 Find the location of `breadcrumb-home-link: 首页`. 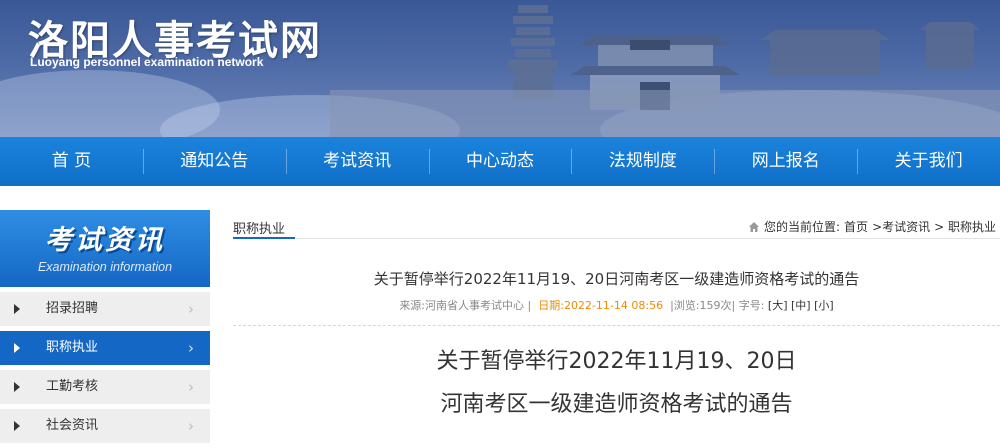

breadcrumb-home-link: 首页 is located at coordinates (856, 226).